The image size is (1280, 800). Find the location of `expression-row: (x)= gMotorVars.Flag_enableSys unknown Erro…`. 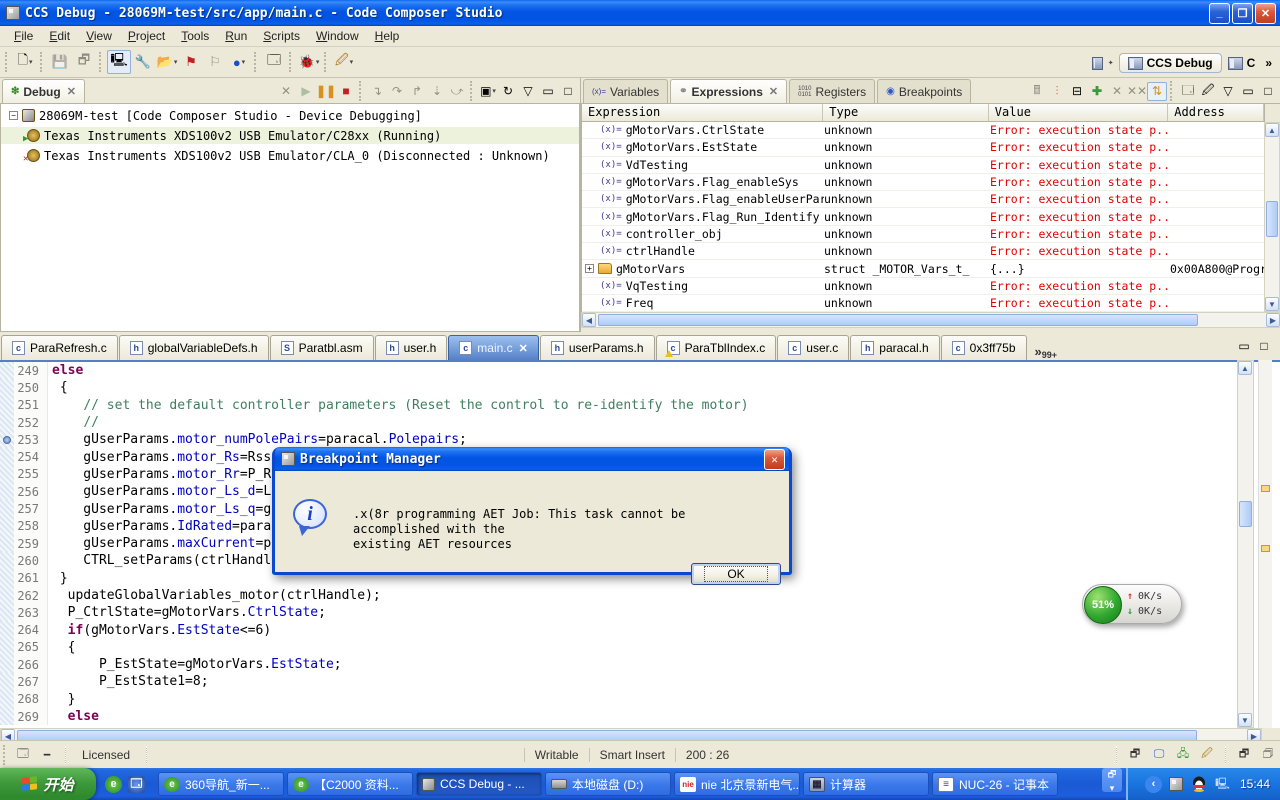

expression-row: (x)= gMotorVars.Flag_enableSys unknown Erro… is located at coordinates (923, 183).